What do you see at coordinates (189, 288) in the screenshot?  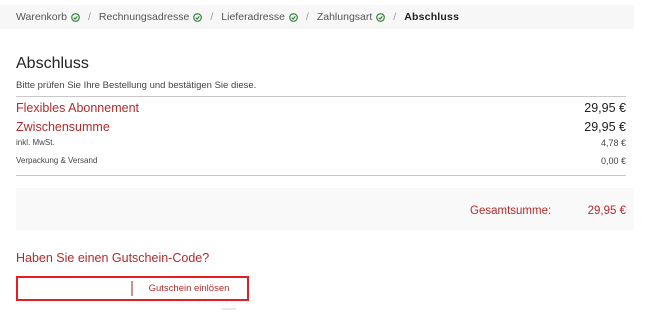 I see `redeem-voucher-button: Gutschein einlösen` at bounding box center [189, 288].